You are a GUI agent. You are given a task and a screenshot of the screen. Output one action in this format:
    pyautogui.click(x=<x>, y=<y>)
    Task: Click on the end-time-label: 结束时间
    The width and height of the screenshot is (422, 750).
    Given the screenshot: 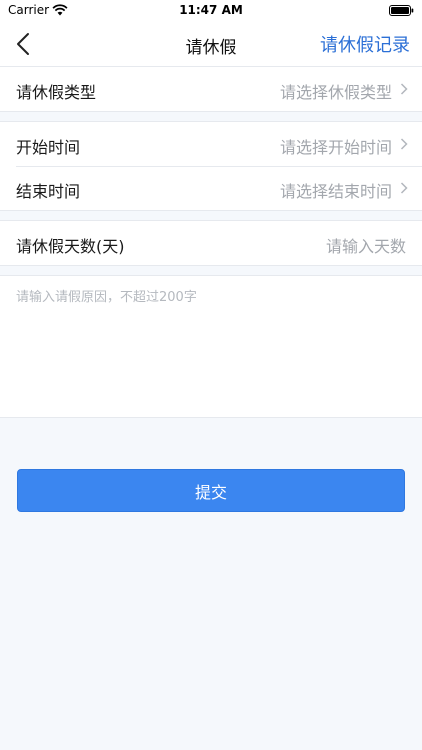 What is the action you would take?
    pyautogui.click(x=48, y=191)
    